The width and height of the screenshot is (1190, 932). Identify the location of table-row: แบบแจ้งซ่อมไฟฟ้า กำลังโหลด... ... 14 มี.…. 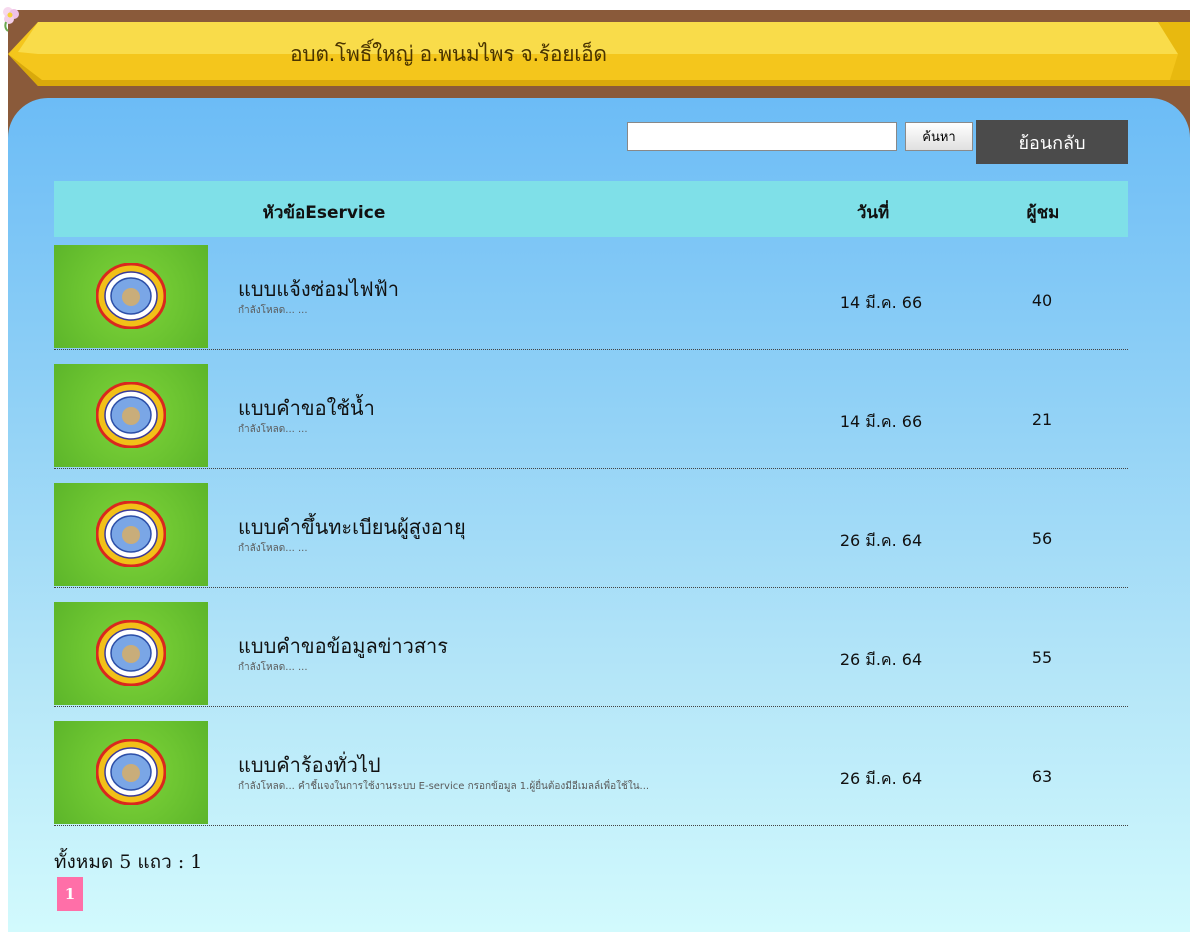
(591, 297).